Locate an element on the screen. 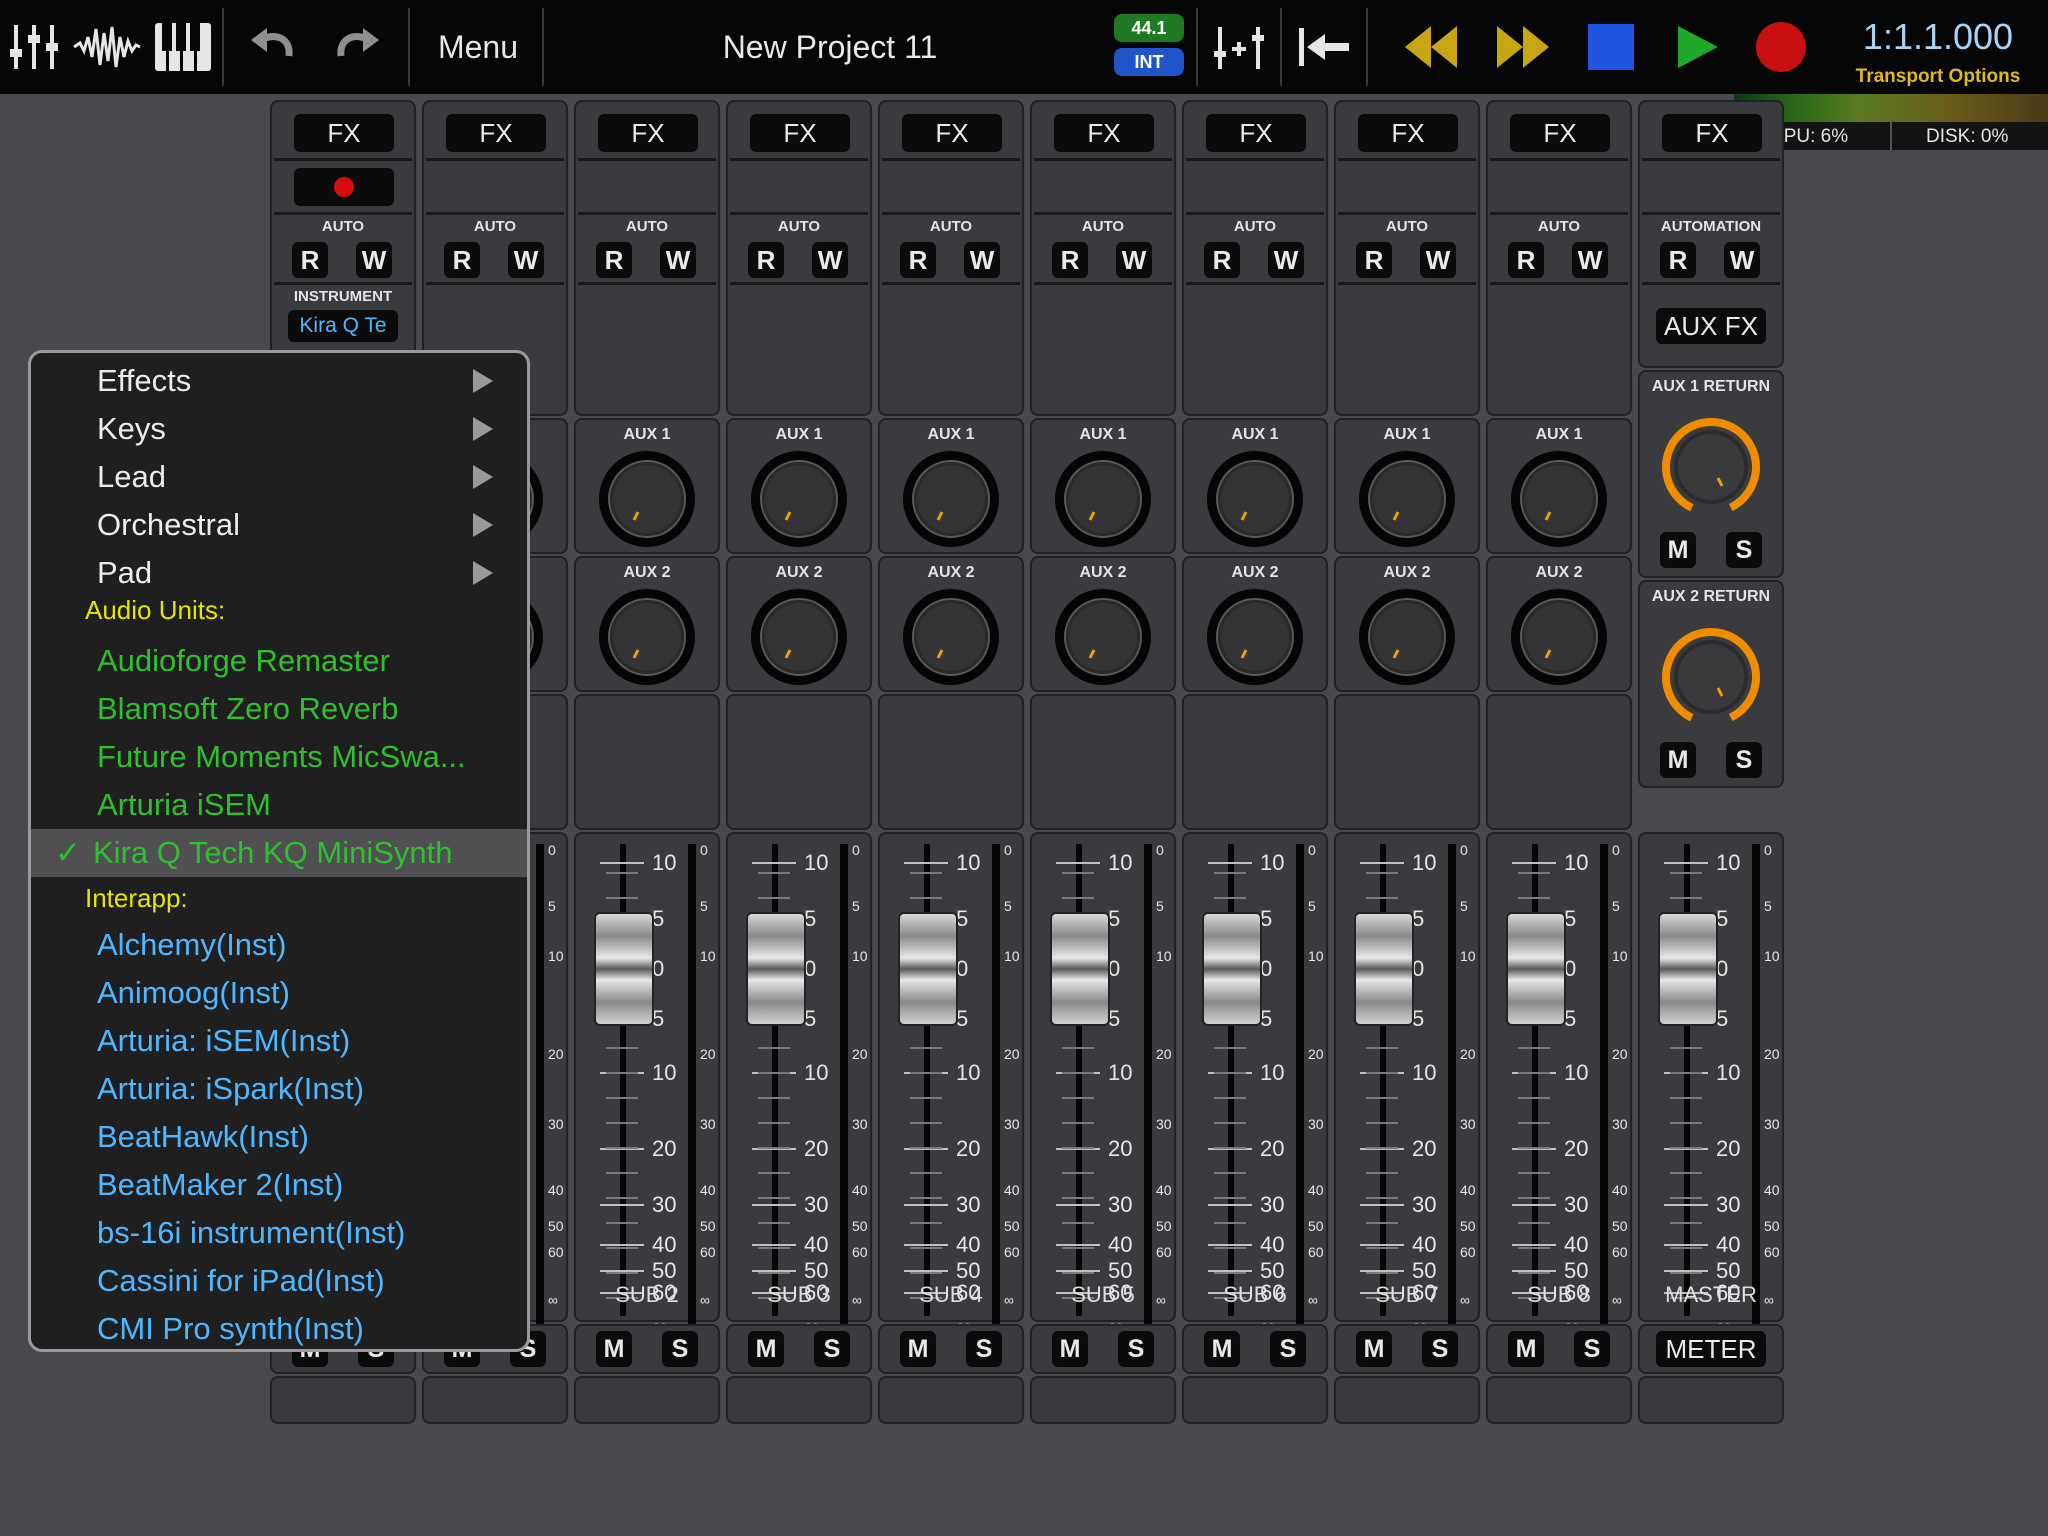 This screenshot has width=2048, height=1536. popup-category-item: Pad is located at coordinates (279, 573).